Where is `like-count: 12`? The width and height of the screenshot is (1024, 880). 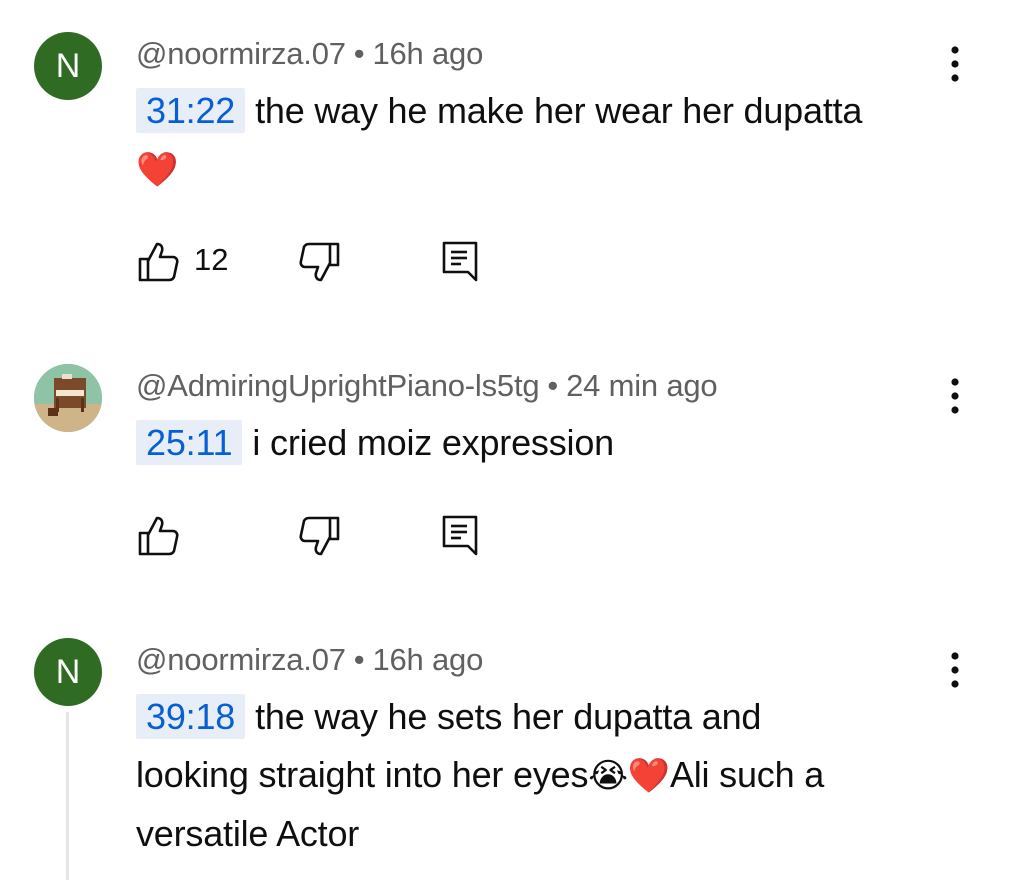
like-count: 12 is located at coordinates (211, 259).